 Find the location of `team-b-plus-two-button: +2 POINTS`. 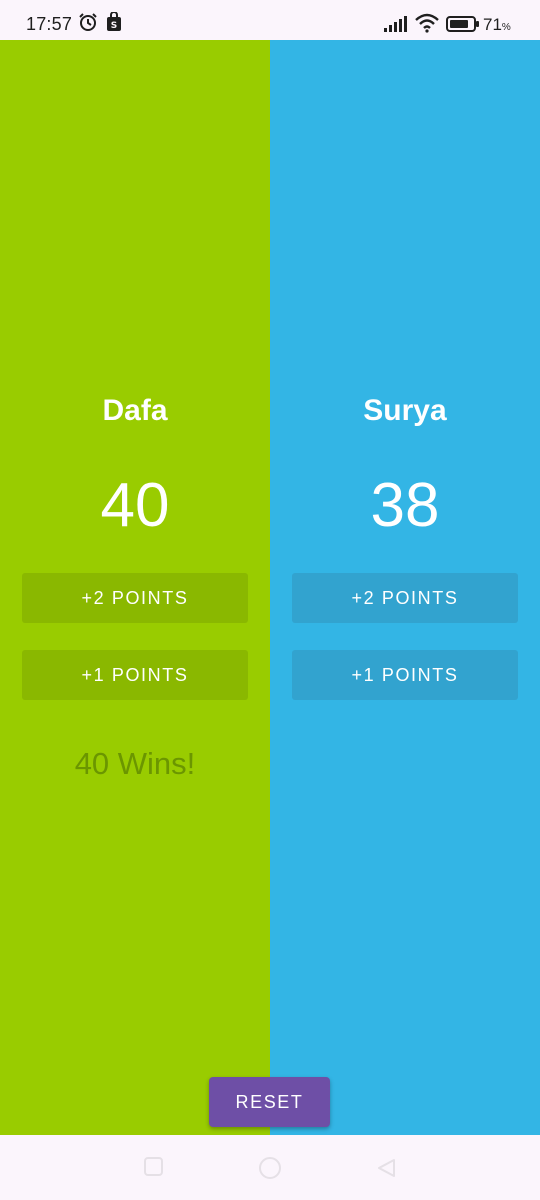

team-b-plus-two-button: +2 POINTS is located at coordinates (405, 598).